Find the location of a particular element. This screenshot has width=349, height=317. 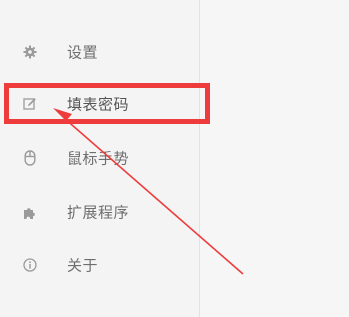

sidebar-item-form-passwords: 填表密码 is located at coordinates (99, 104).